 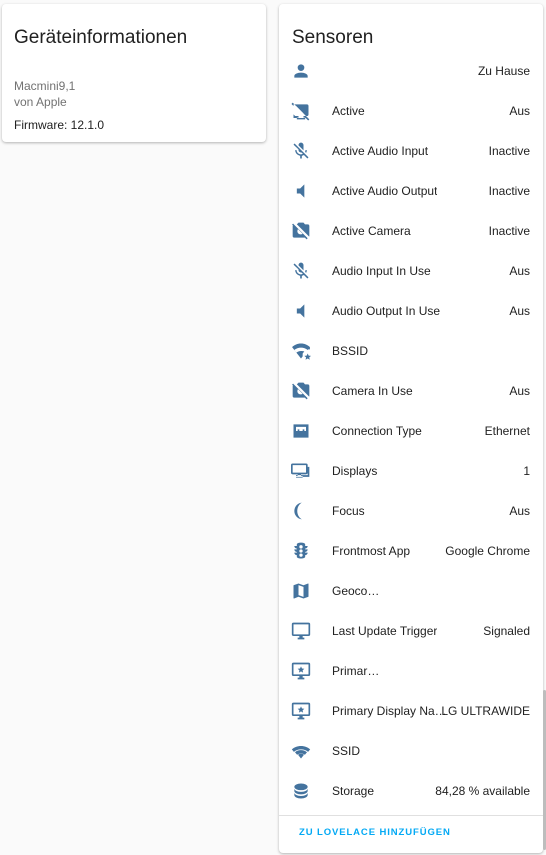 I want to click on device-firmware: Firmware: 12.1.0, so click(x=59, y=125).